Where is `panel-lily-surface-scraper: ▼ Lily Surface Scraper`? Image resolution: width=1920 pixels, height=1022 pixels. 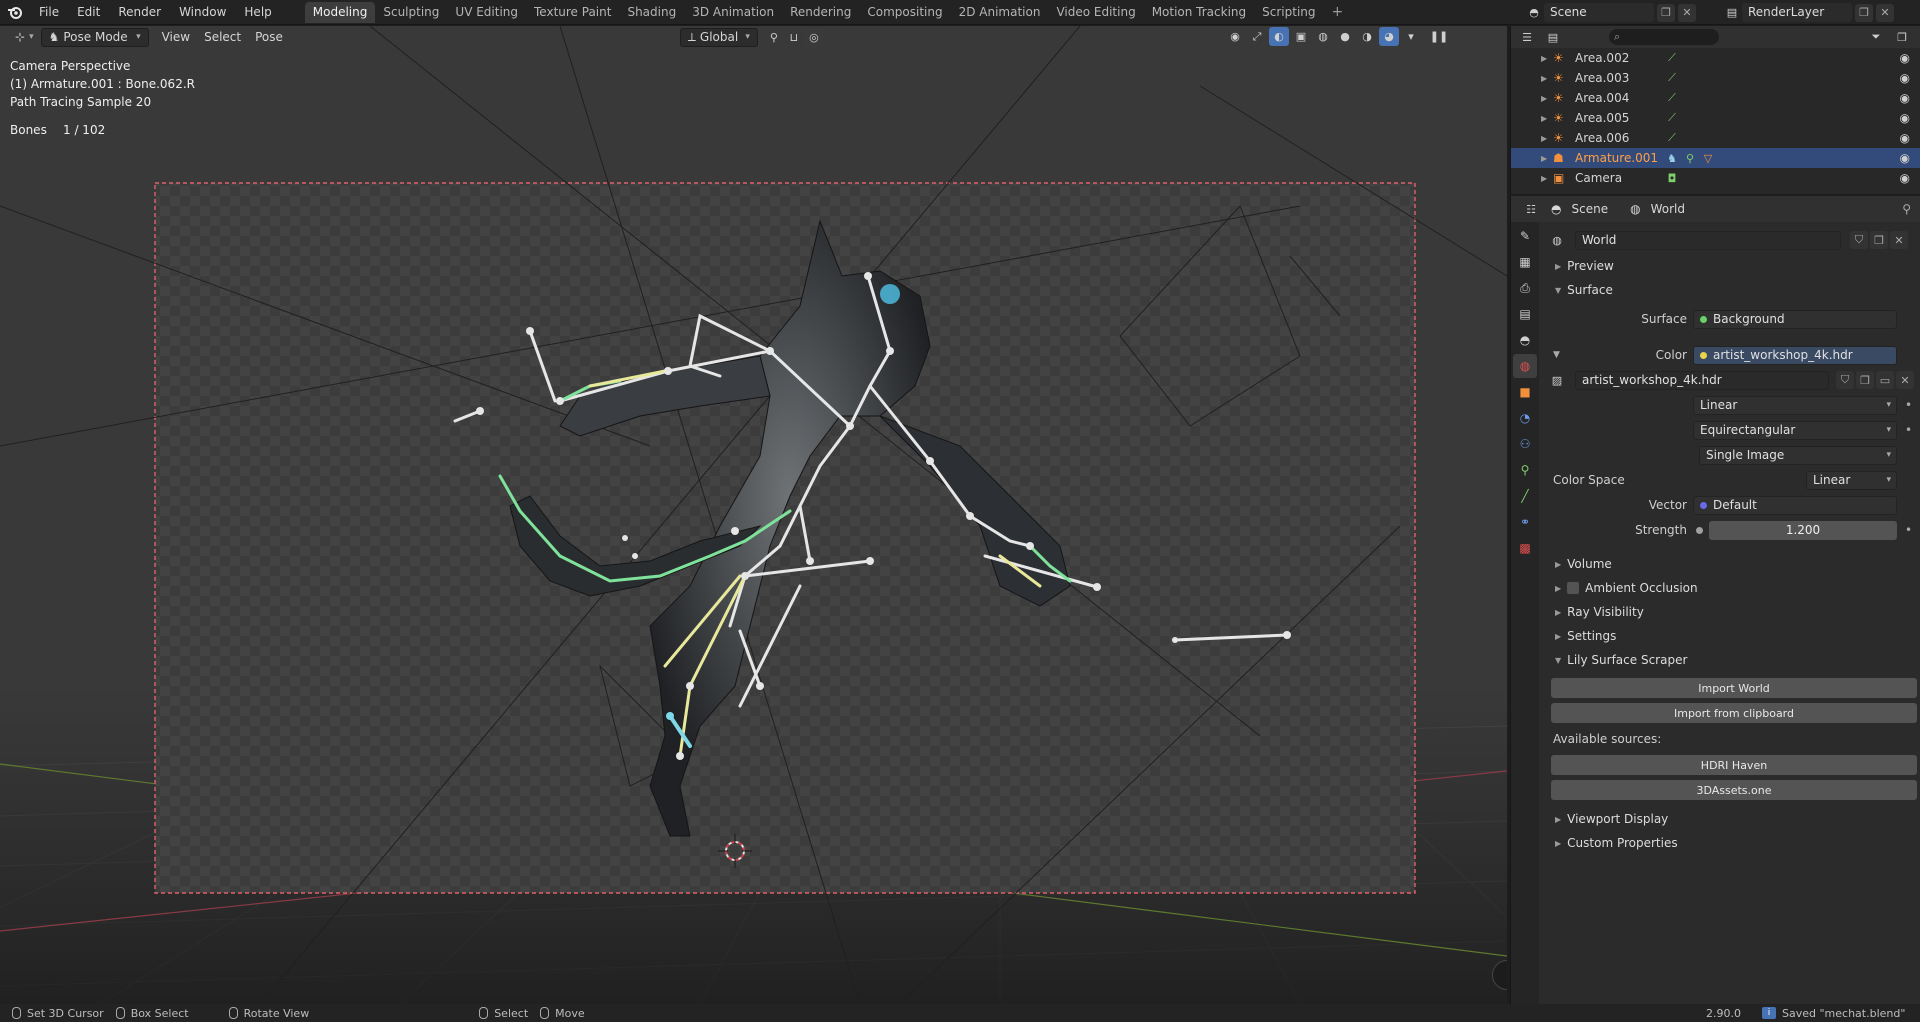 panel-lily-surface-scraper: ▼ Lily Surface Scraper is located at coordinates (1731, 660).